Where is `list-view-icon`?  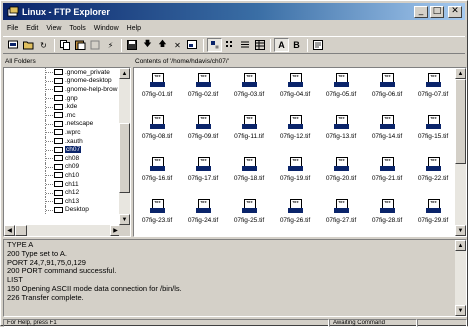 list-view-icon is located at coordinates (244, 45).